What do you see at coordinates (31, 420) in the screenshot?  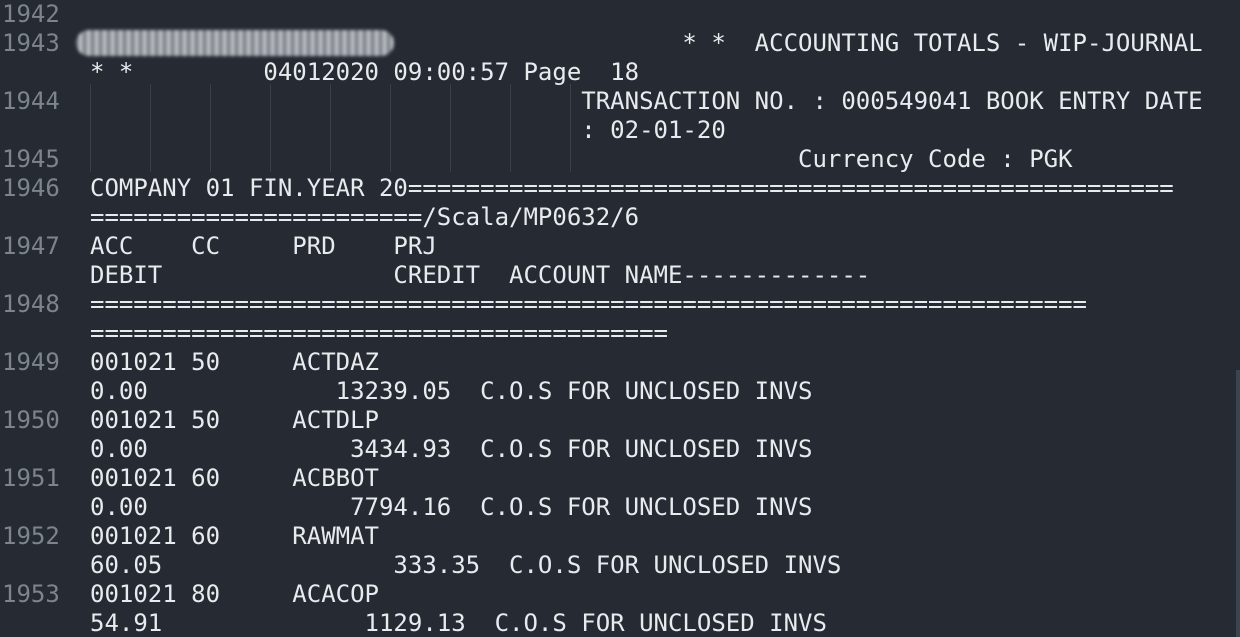 I see `line-number: 1950` at bounding box center [31, 420].